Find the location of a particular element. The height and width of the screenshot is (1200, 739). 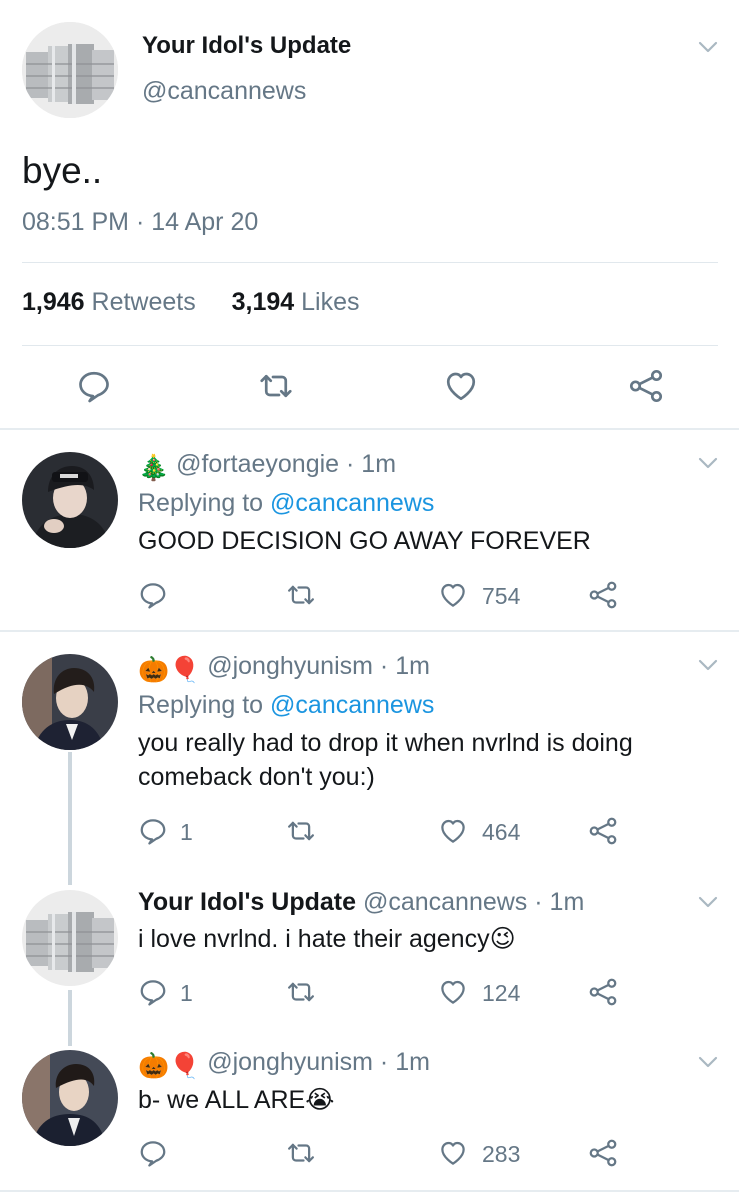

tree-emoji: 🎄 is located at coordinates (154, 468).